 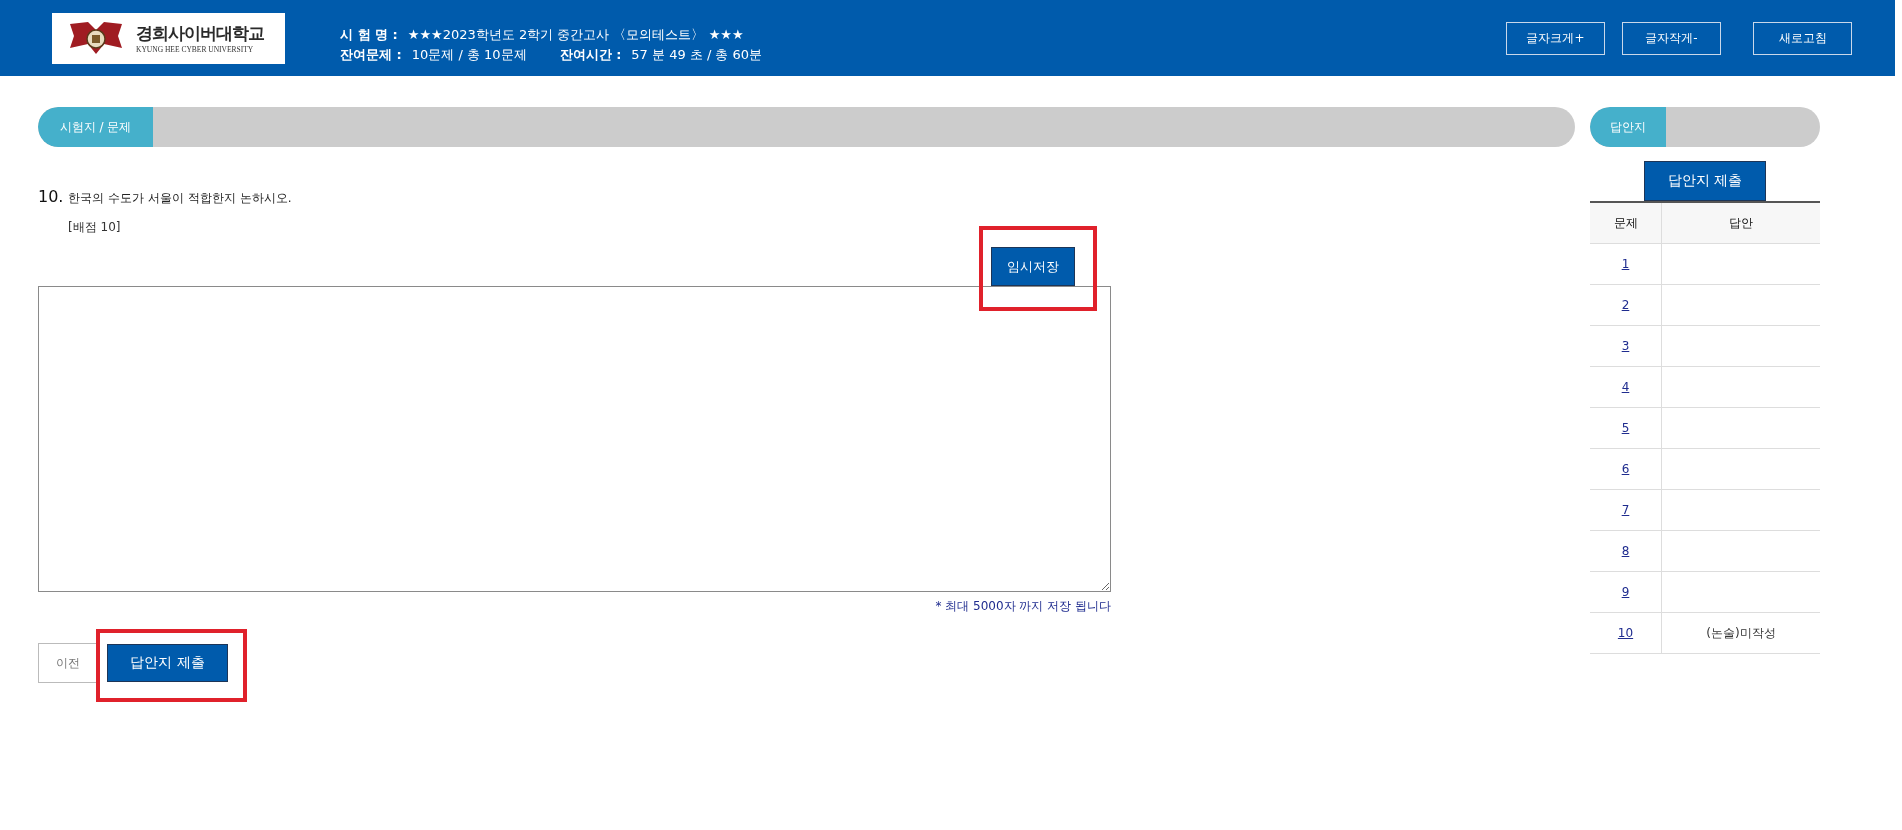 What do you see at coordinates (469, 55) in the screenshot?
I see `remaining-questions: 10문제 / 총 10문제` at bounding box center [469, 55].